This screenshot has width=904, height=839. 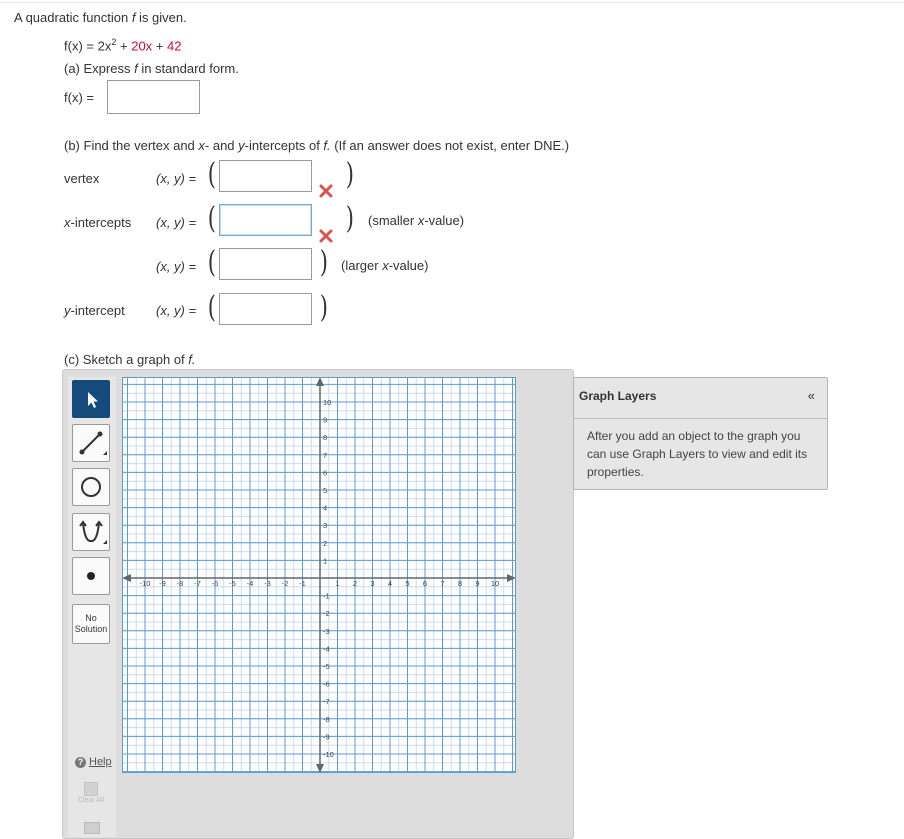 What do you see at coordinates (326, 613) in the screenshot?
I see `y-tick-label: -2` at bounding box center [326, 613].